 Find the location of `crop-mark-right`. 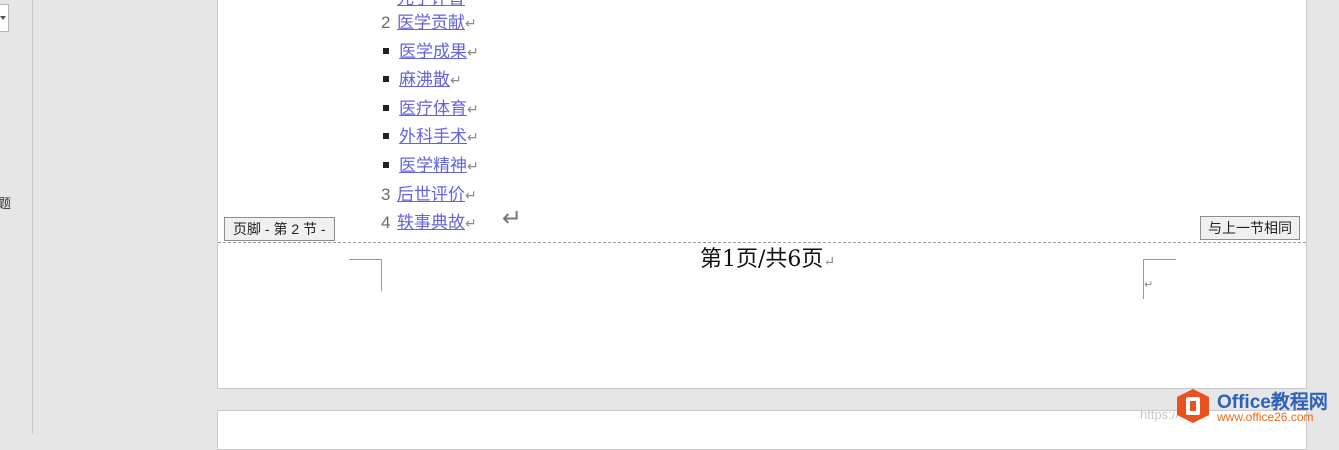

crop-mark-right is located at coordinates (1159, 259).